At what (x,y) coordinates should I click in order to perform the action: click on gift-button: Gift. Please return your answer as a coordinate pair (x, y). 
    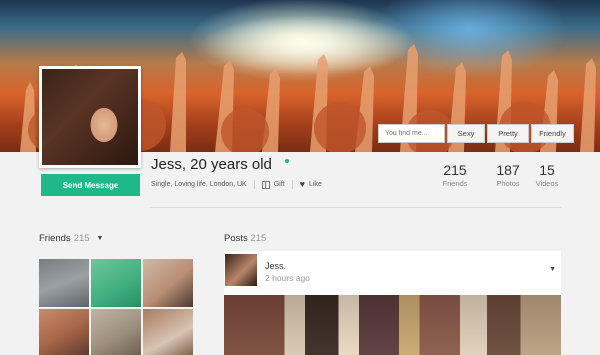
    Looking at the image, I should click on (273, 184).